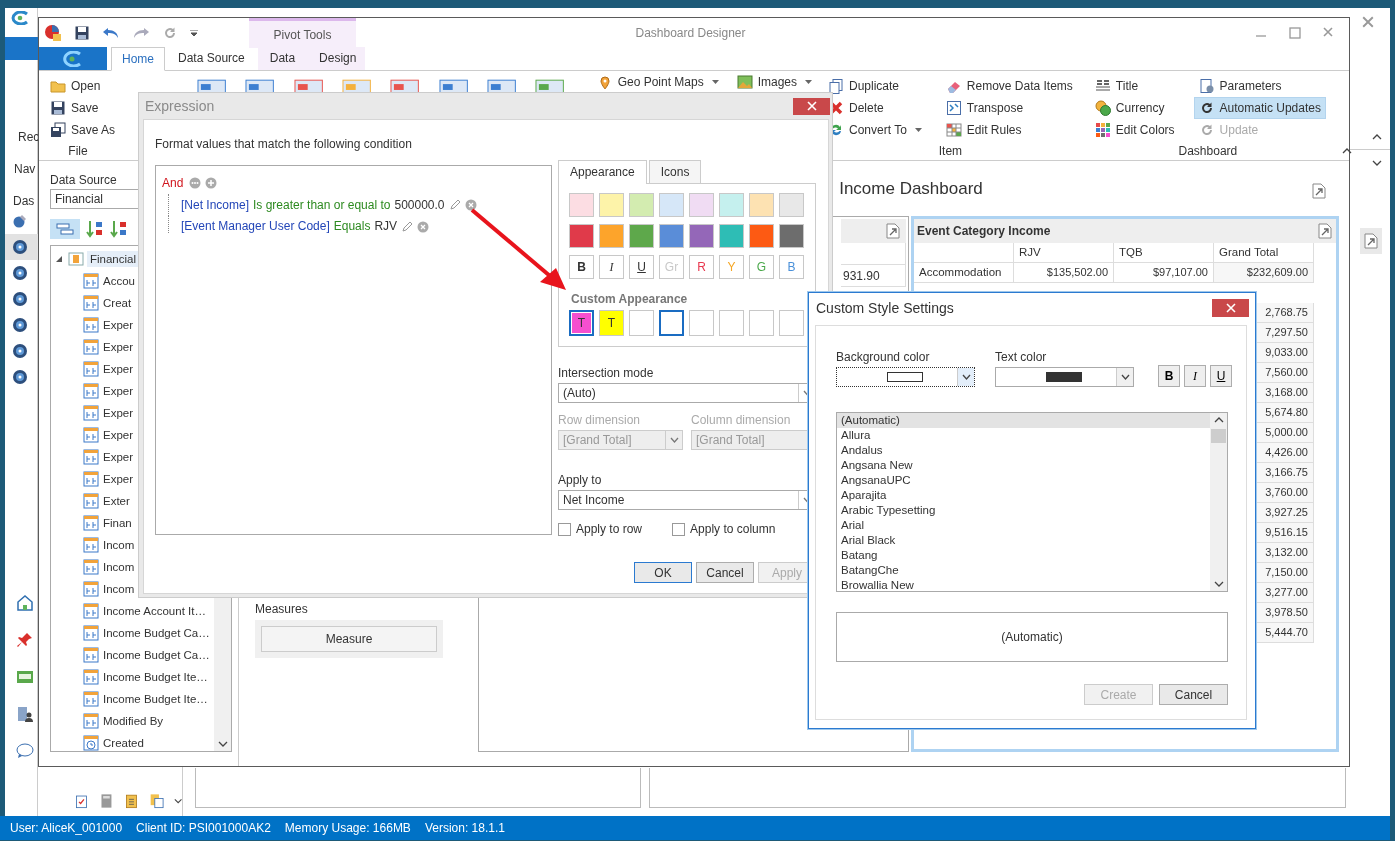  I want to click on window-title: Dashboard Designer, so click(690, 33).